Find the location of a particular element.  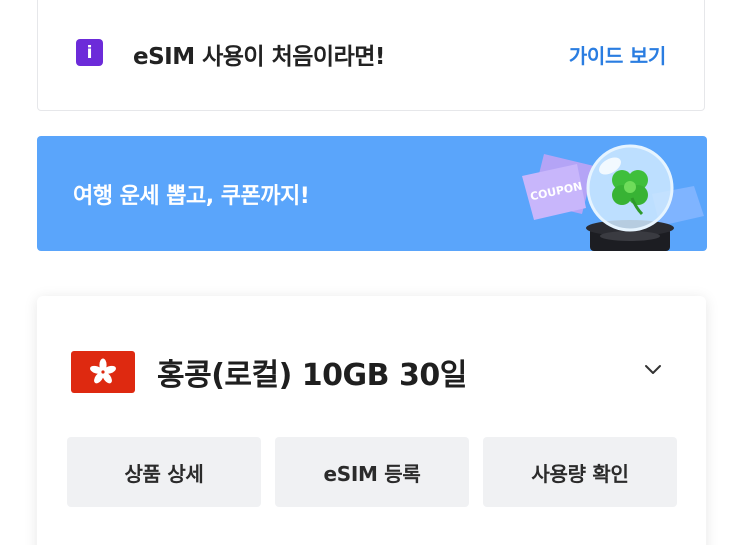

esim-register-button: eSIM 등록 is located at coordinates (372, 472).